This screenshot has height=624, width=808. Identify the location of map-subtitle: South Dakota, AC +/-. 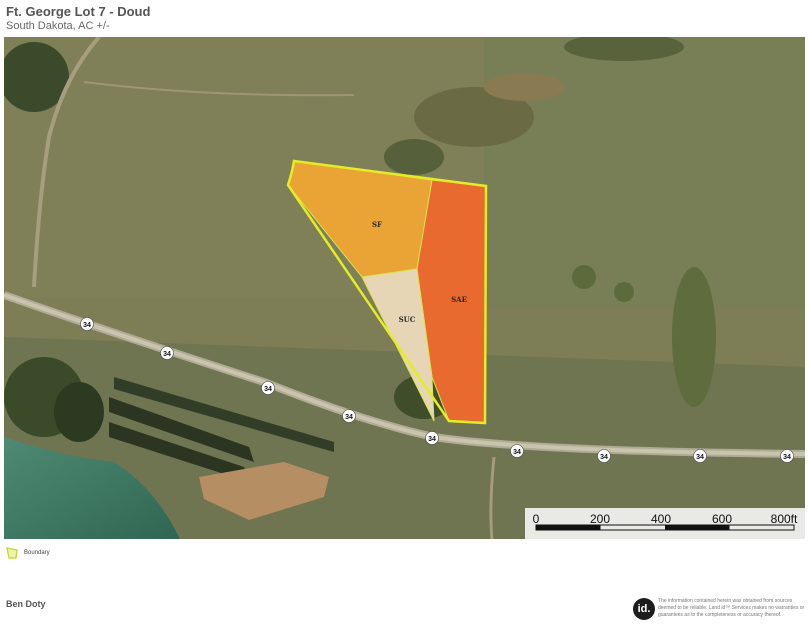
(58, 26).